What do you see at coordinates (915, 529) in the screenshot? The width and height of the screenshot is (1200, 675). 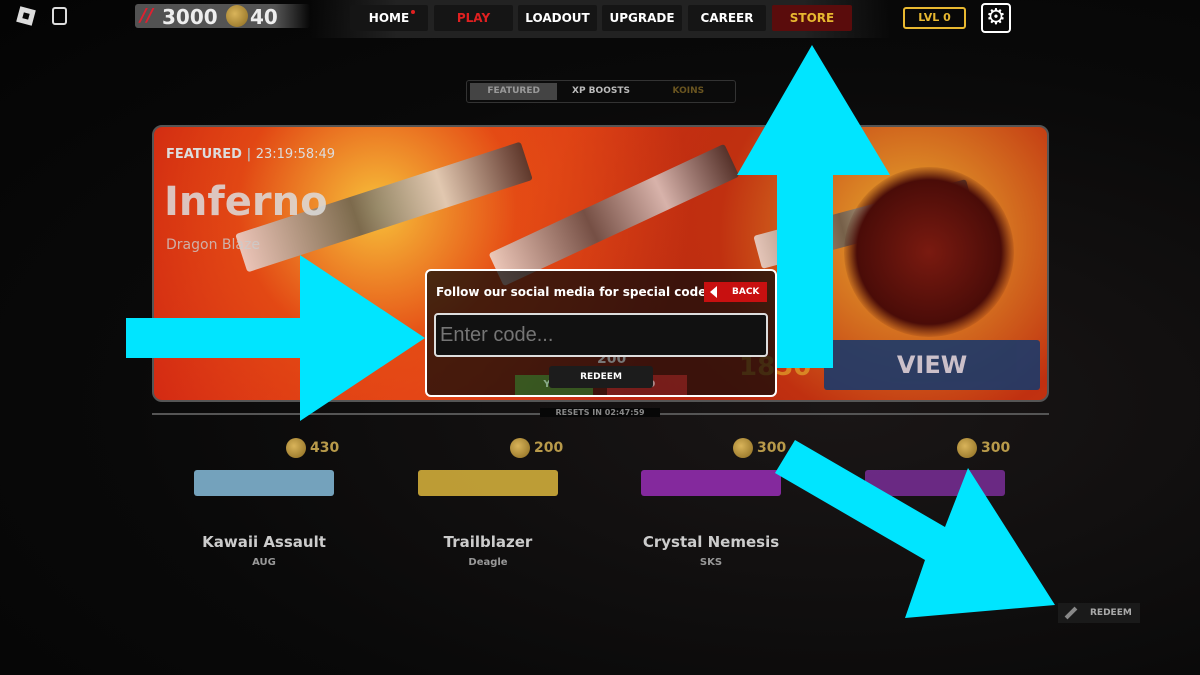 I see `arrow-diagonal-icon` at bounding box center [915, 529].